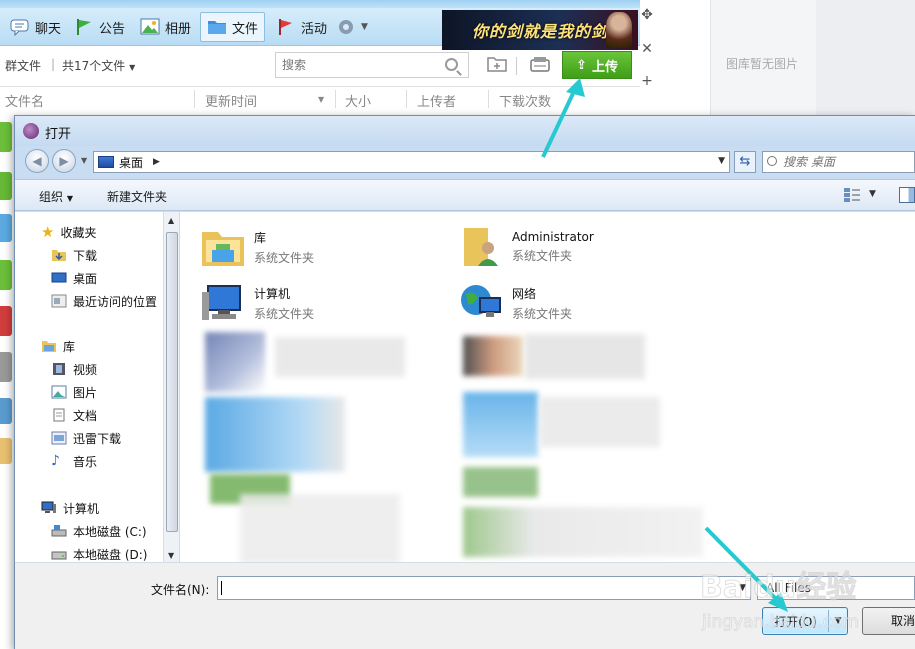 The width and height of the screenshot is (915, 649). I want to click on dialog-footer: 文件名(N): ▼ All Files 打开(O) ▼ 取消, so click(465, 605).